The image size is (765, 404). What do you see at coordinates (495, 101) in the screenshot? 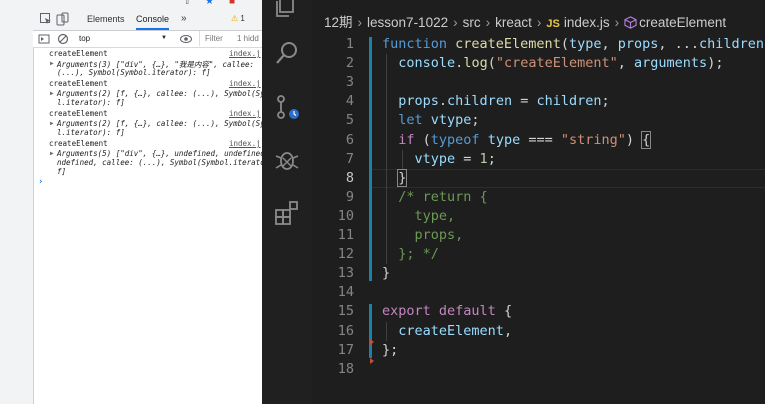
I see `code-line: props.children = children;` at bounding box center [495, 101].